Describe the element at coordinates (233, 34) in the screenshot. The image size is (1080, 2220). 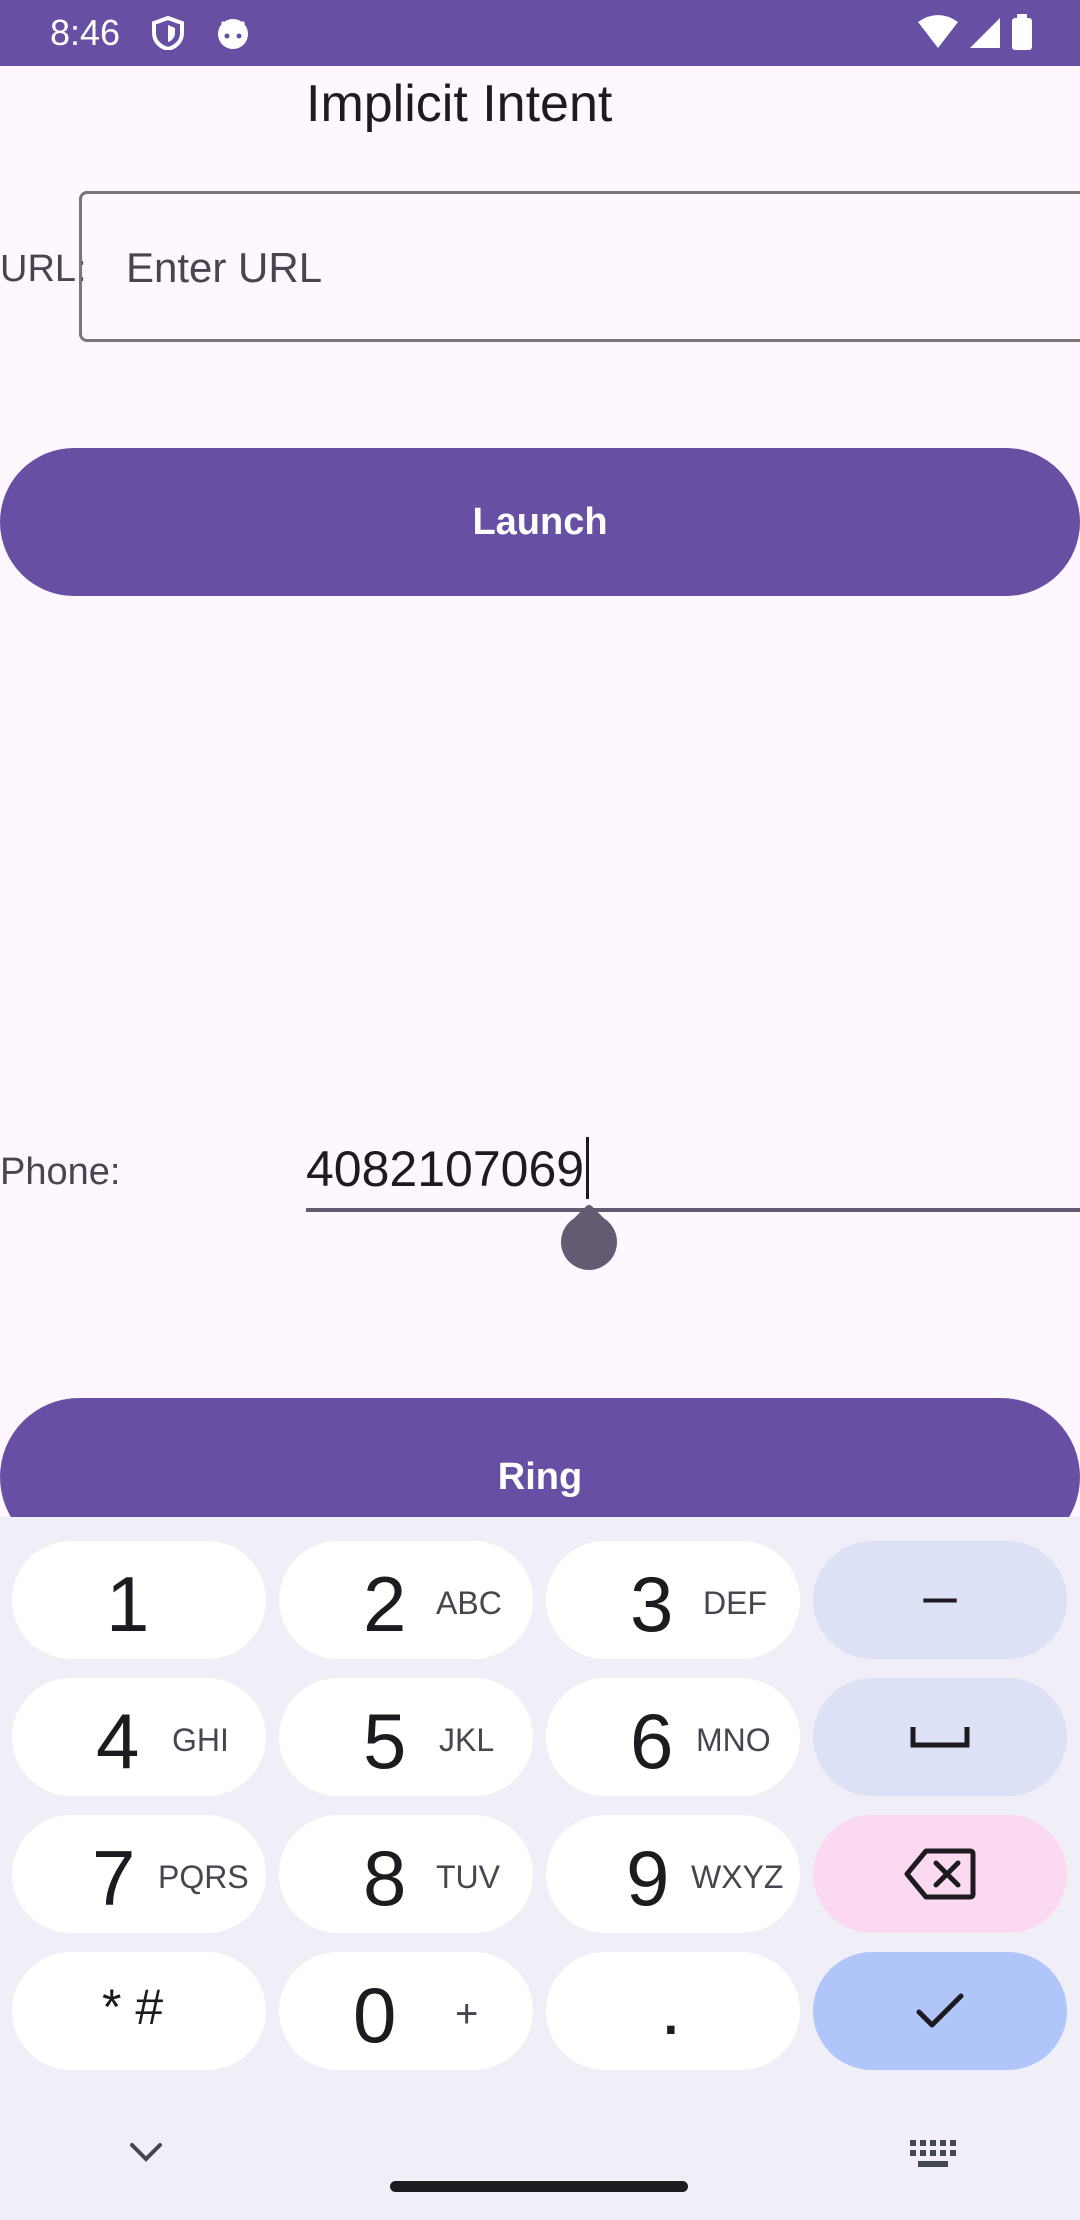
I see `android-head-icon` at that location.